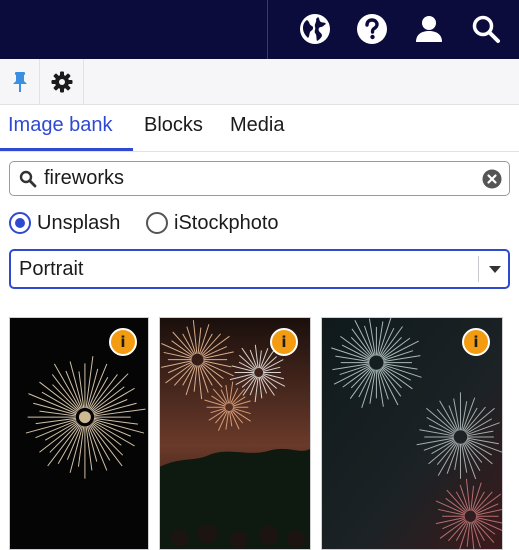 Image resolution: width=519 pixels, height=550 pixels. Describe the element at coordinates (62, 81) in the screenshot. I see `gear-icon` at that location.